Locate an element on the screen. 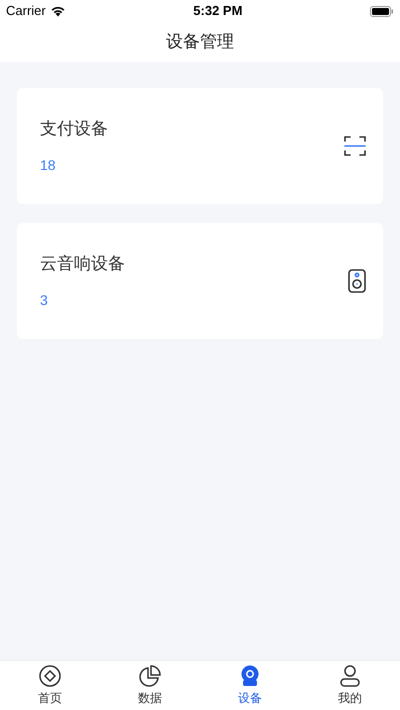  tab-item: 我的 is located at coordinates (350, 685).